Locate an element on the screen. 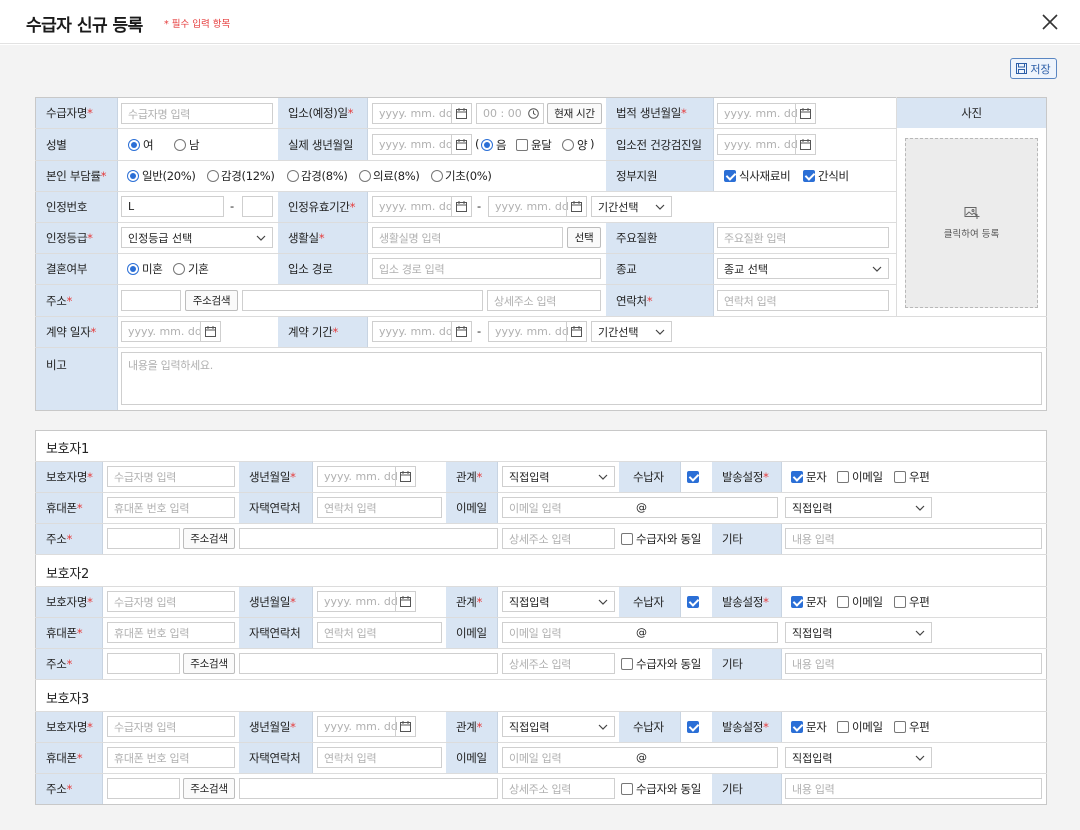 This screenshot has width=1080, height=830. burden-reduced12-radio is located at coordinates (213, 176).